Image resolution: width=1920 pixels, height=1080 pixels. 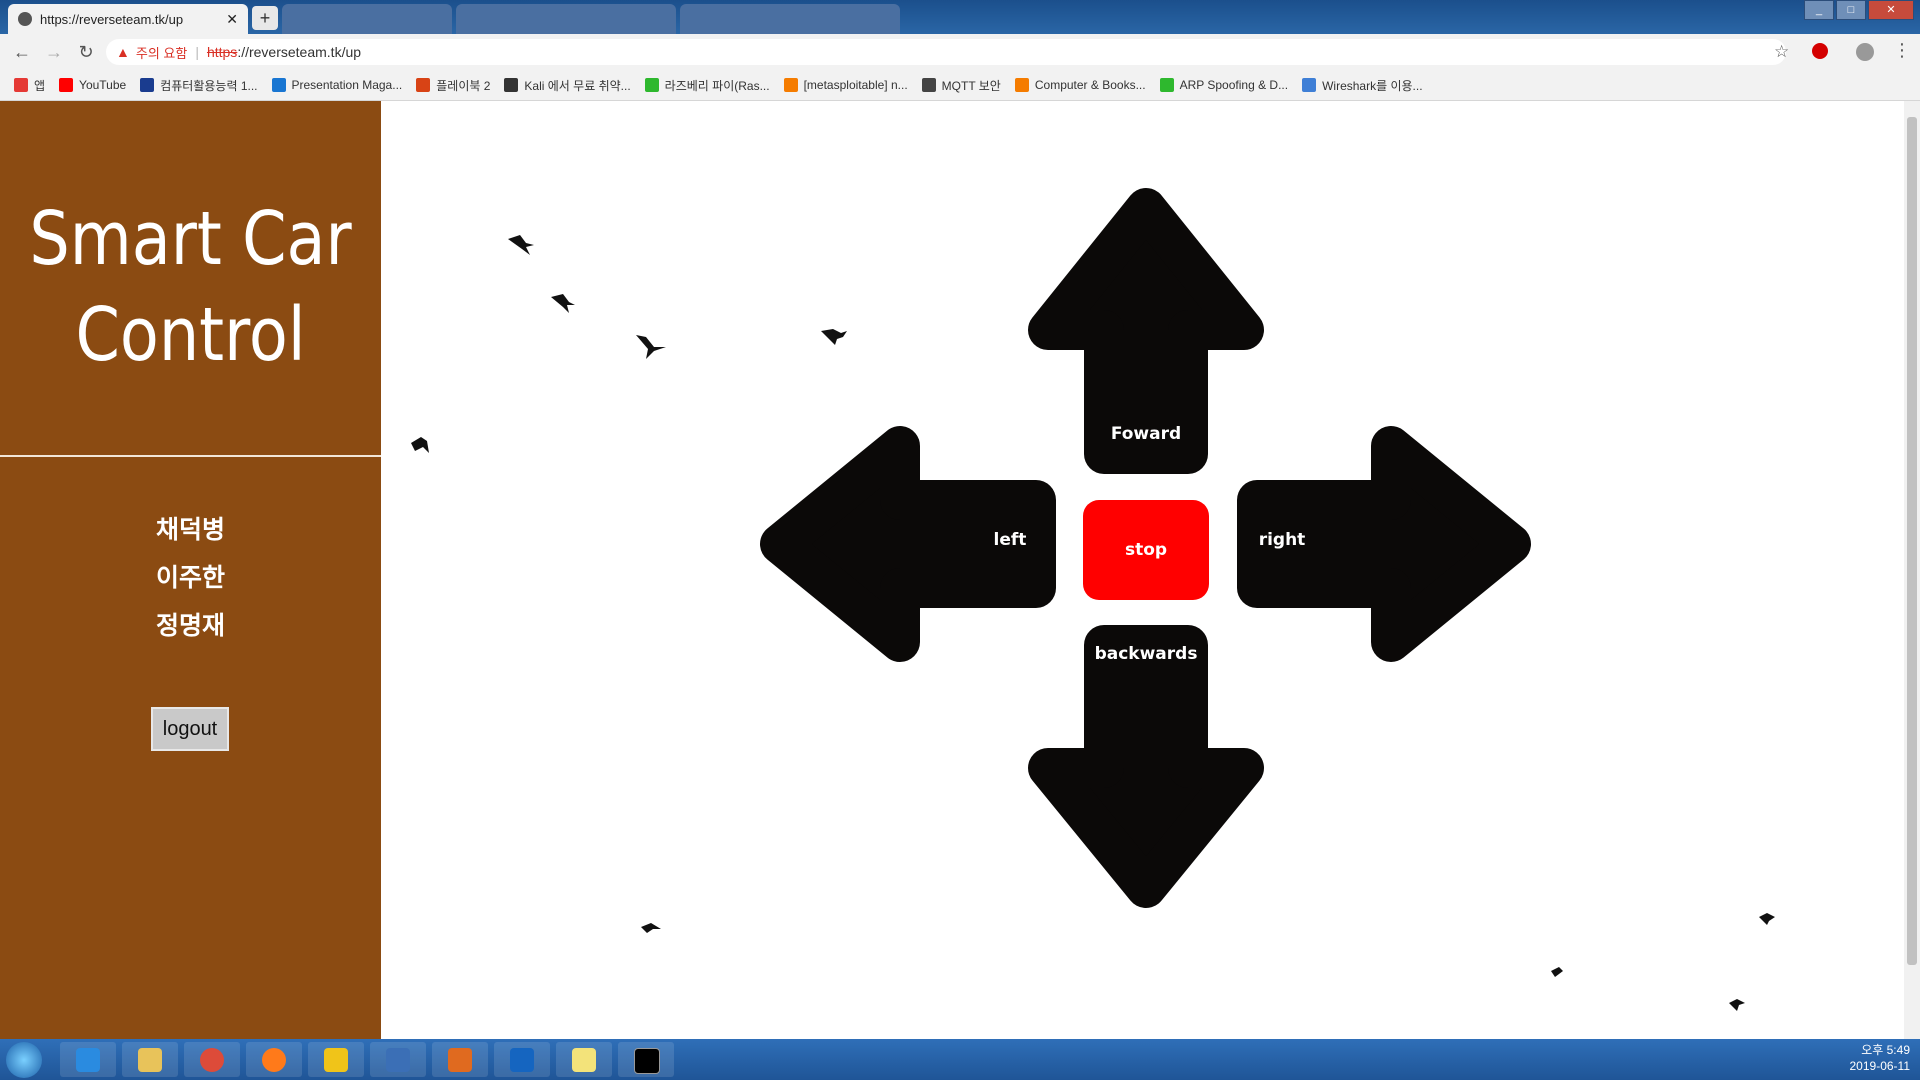 What do you see at coordinates (191, 287) in the screenshot?
I see `page-title: Smart Car Control` at bounding box center [191, 287].